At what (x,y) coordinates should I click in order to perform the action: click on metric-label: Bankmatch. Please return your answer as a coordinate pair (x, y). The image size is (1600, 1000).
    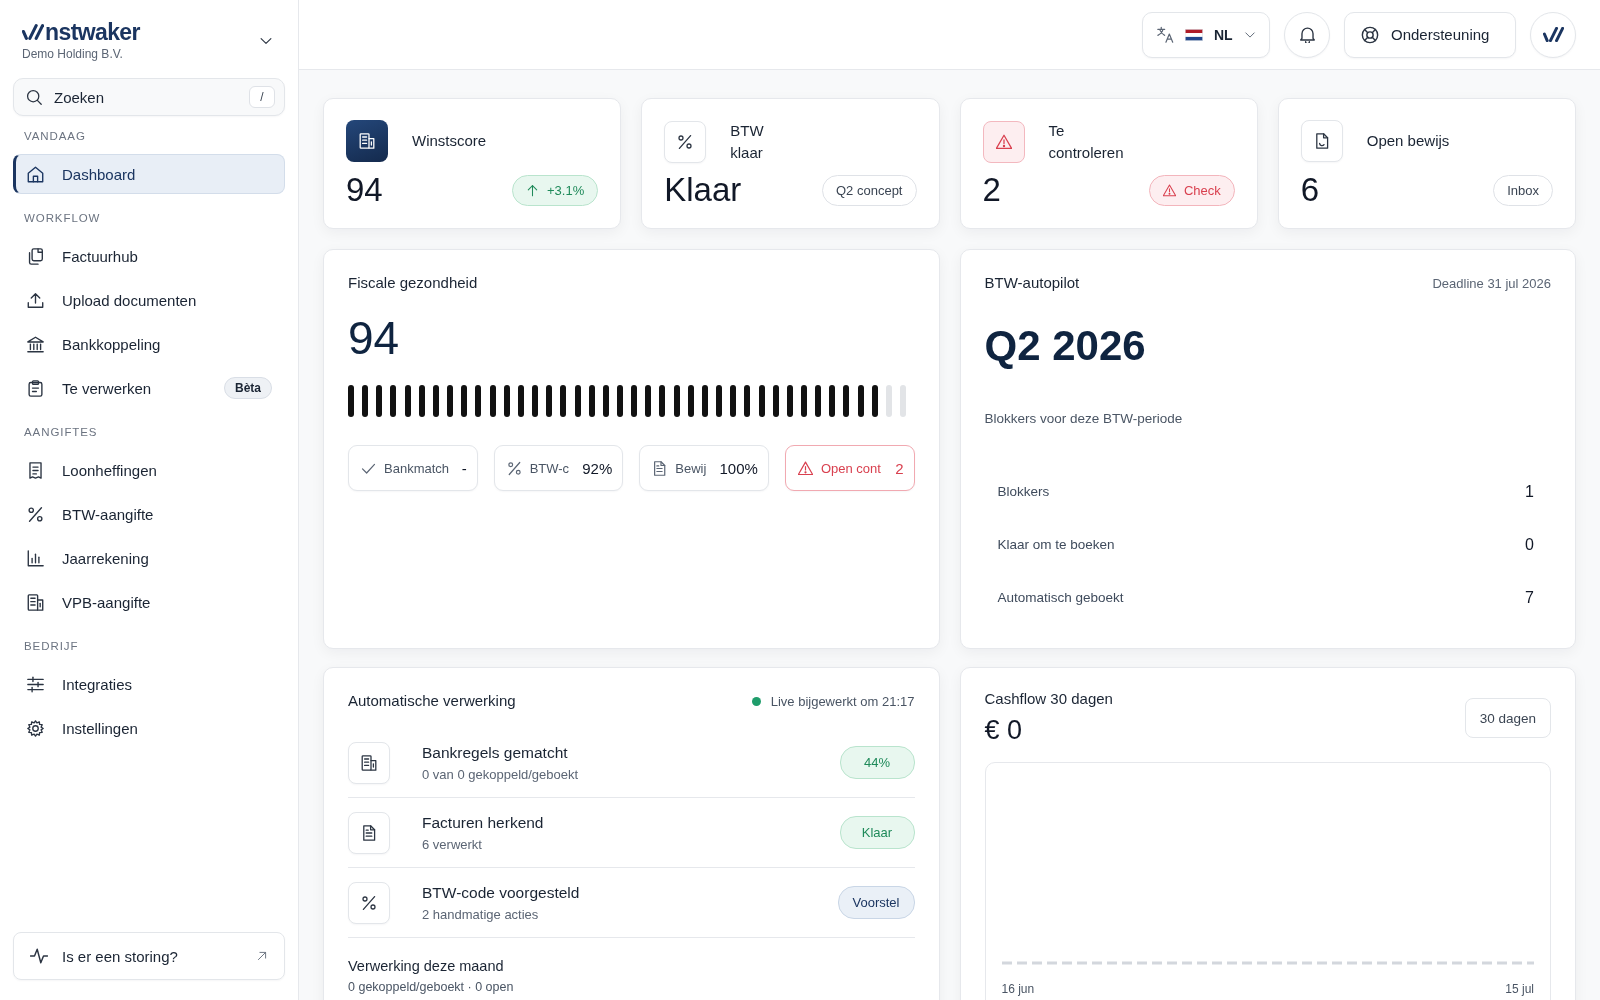
    Looking at the image, I should click on (417, 468).